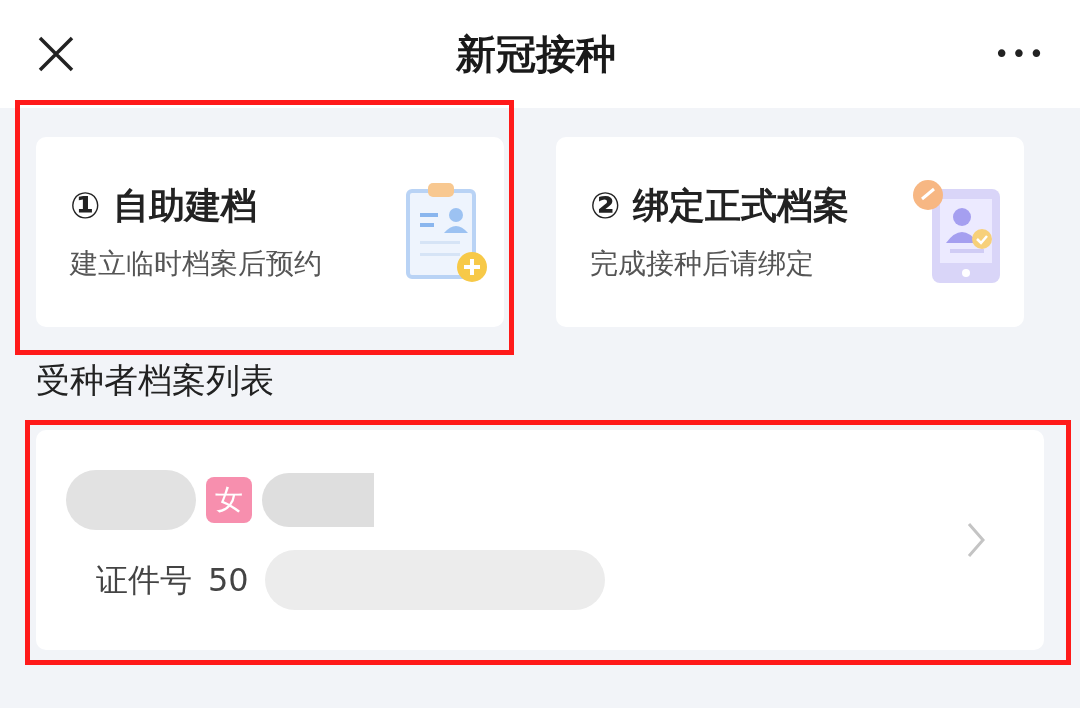 Image resolution: width=1080 pixels, height=708 pixels. Describe the element at coordinates (144, 580) in the screenshot. I see `id-label: 证件号` at that location.